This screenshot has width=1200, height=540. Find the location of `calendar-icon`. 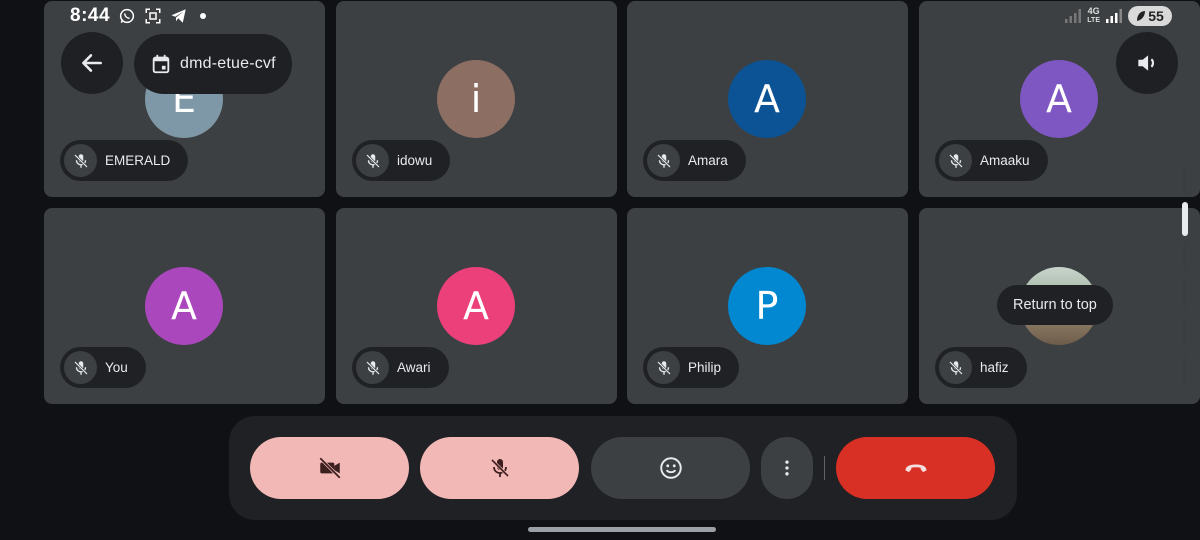

calendar-icon is located at coordinates (161, 64).